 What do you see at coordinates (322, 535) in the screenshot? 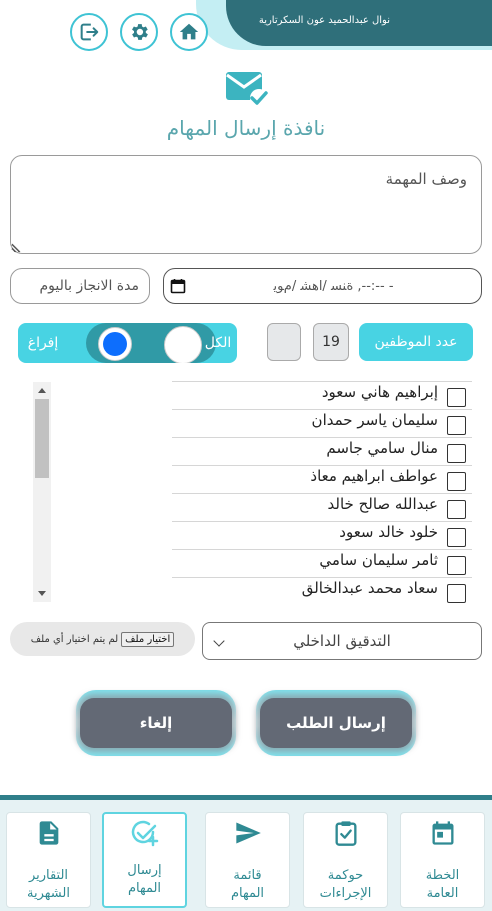
I see `employee-item: خلود خالد سعود` at bounding box center [322, 535].